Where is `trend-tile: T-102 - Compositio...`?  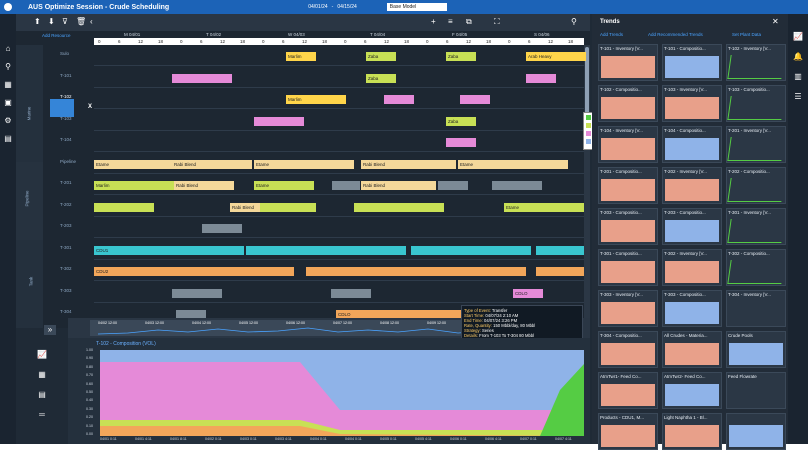 trend-tile: T-102 - Compositio... is located at coordinates (628, 103).